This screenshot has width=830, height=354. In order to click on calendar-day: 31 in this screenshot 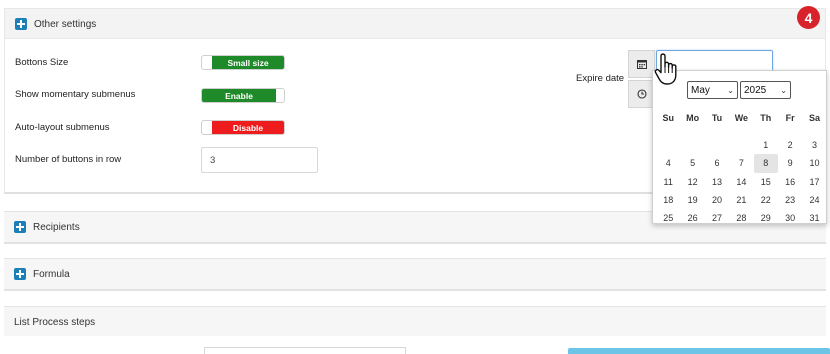, I will do `click(814, 218)`.